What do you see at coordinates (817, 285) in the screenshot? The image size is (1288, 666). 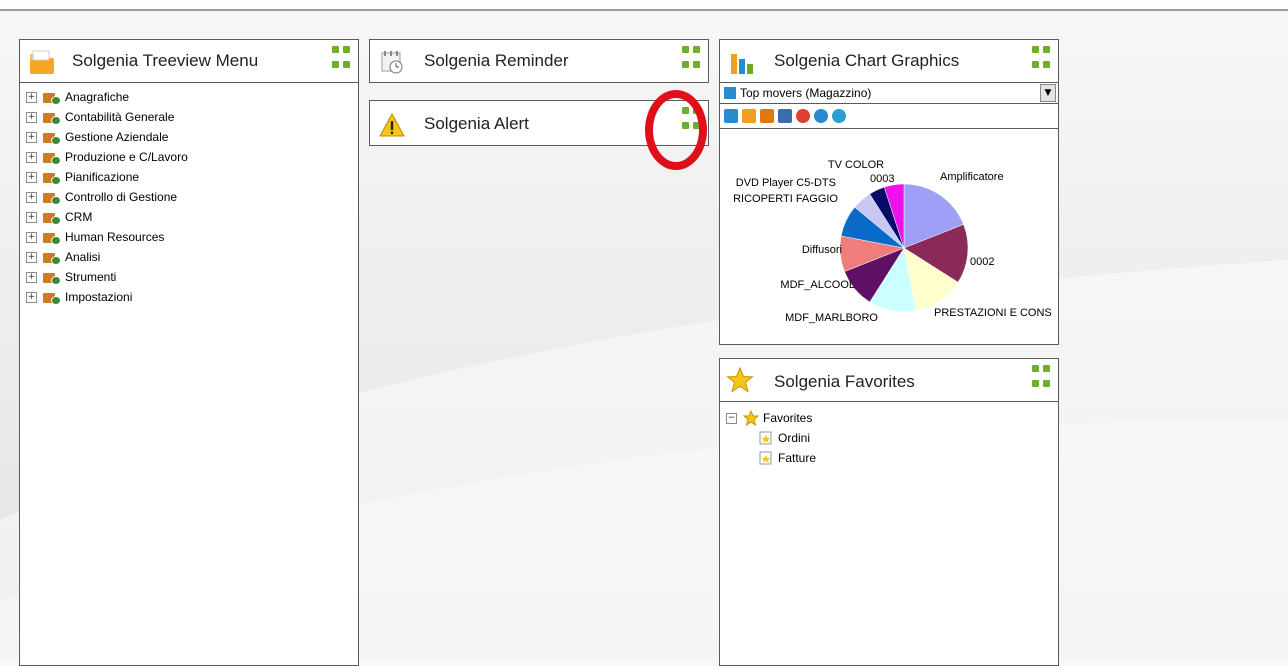 I see `pie-label-4: MDF_ALCOOL` at bounding box center [817, 285].